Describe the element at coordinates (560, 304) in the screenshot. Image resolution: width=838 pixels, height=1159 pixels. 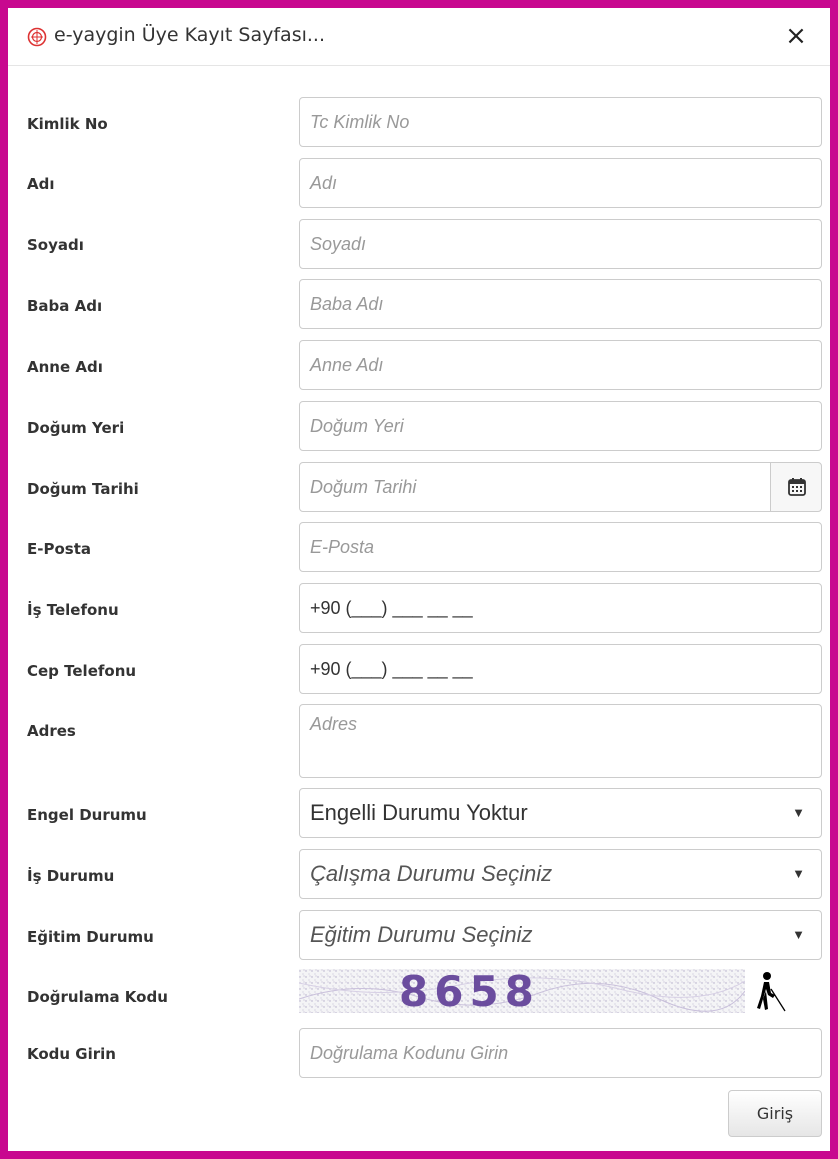
I see `baba-adi-input: Baba Adı` at that location.